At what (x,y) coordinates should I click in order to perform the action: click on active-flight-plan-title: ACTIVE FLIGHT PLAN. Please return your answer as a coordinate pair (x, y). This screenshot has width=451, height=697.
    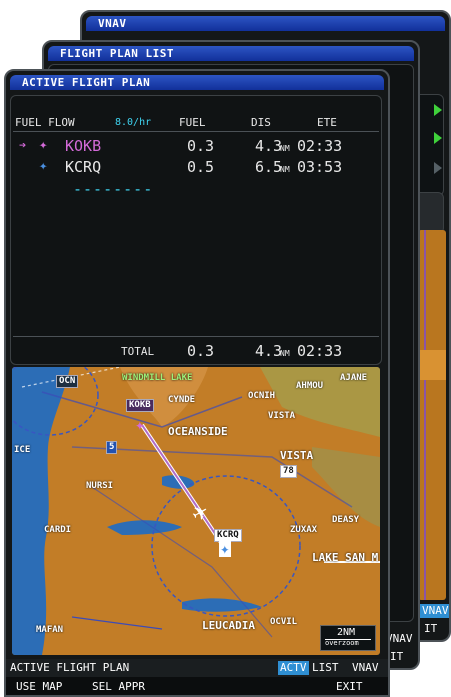
    Looking at the image, I should click on (197, 82).